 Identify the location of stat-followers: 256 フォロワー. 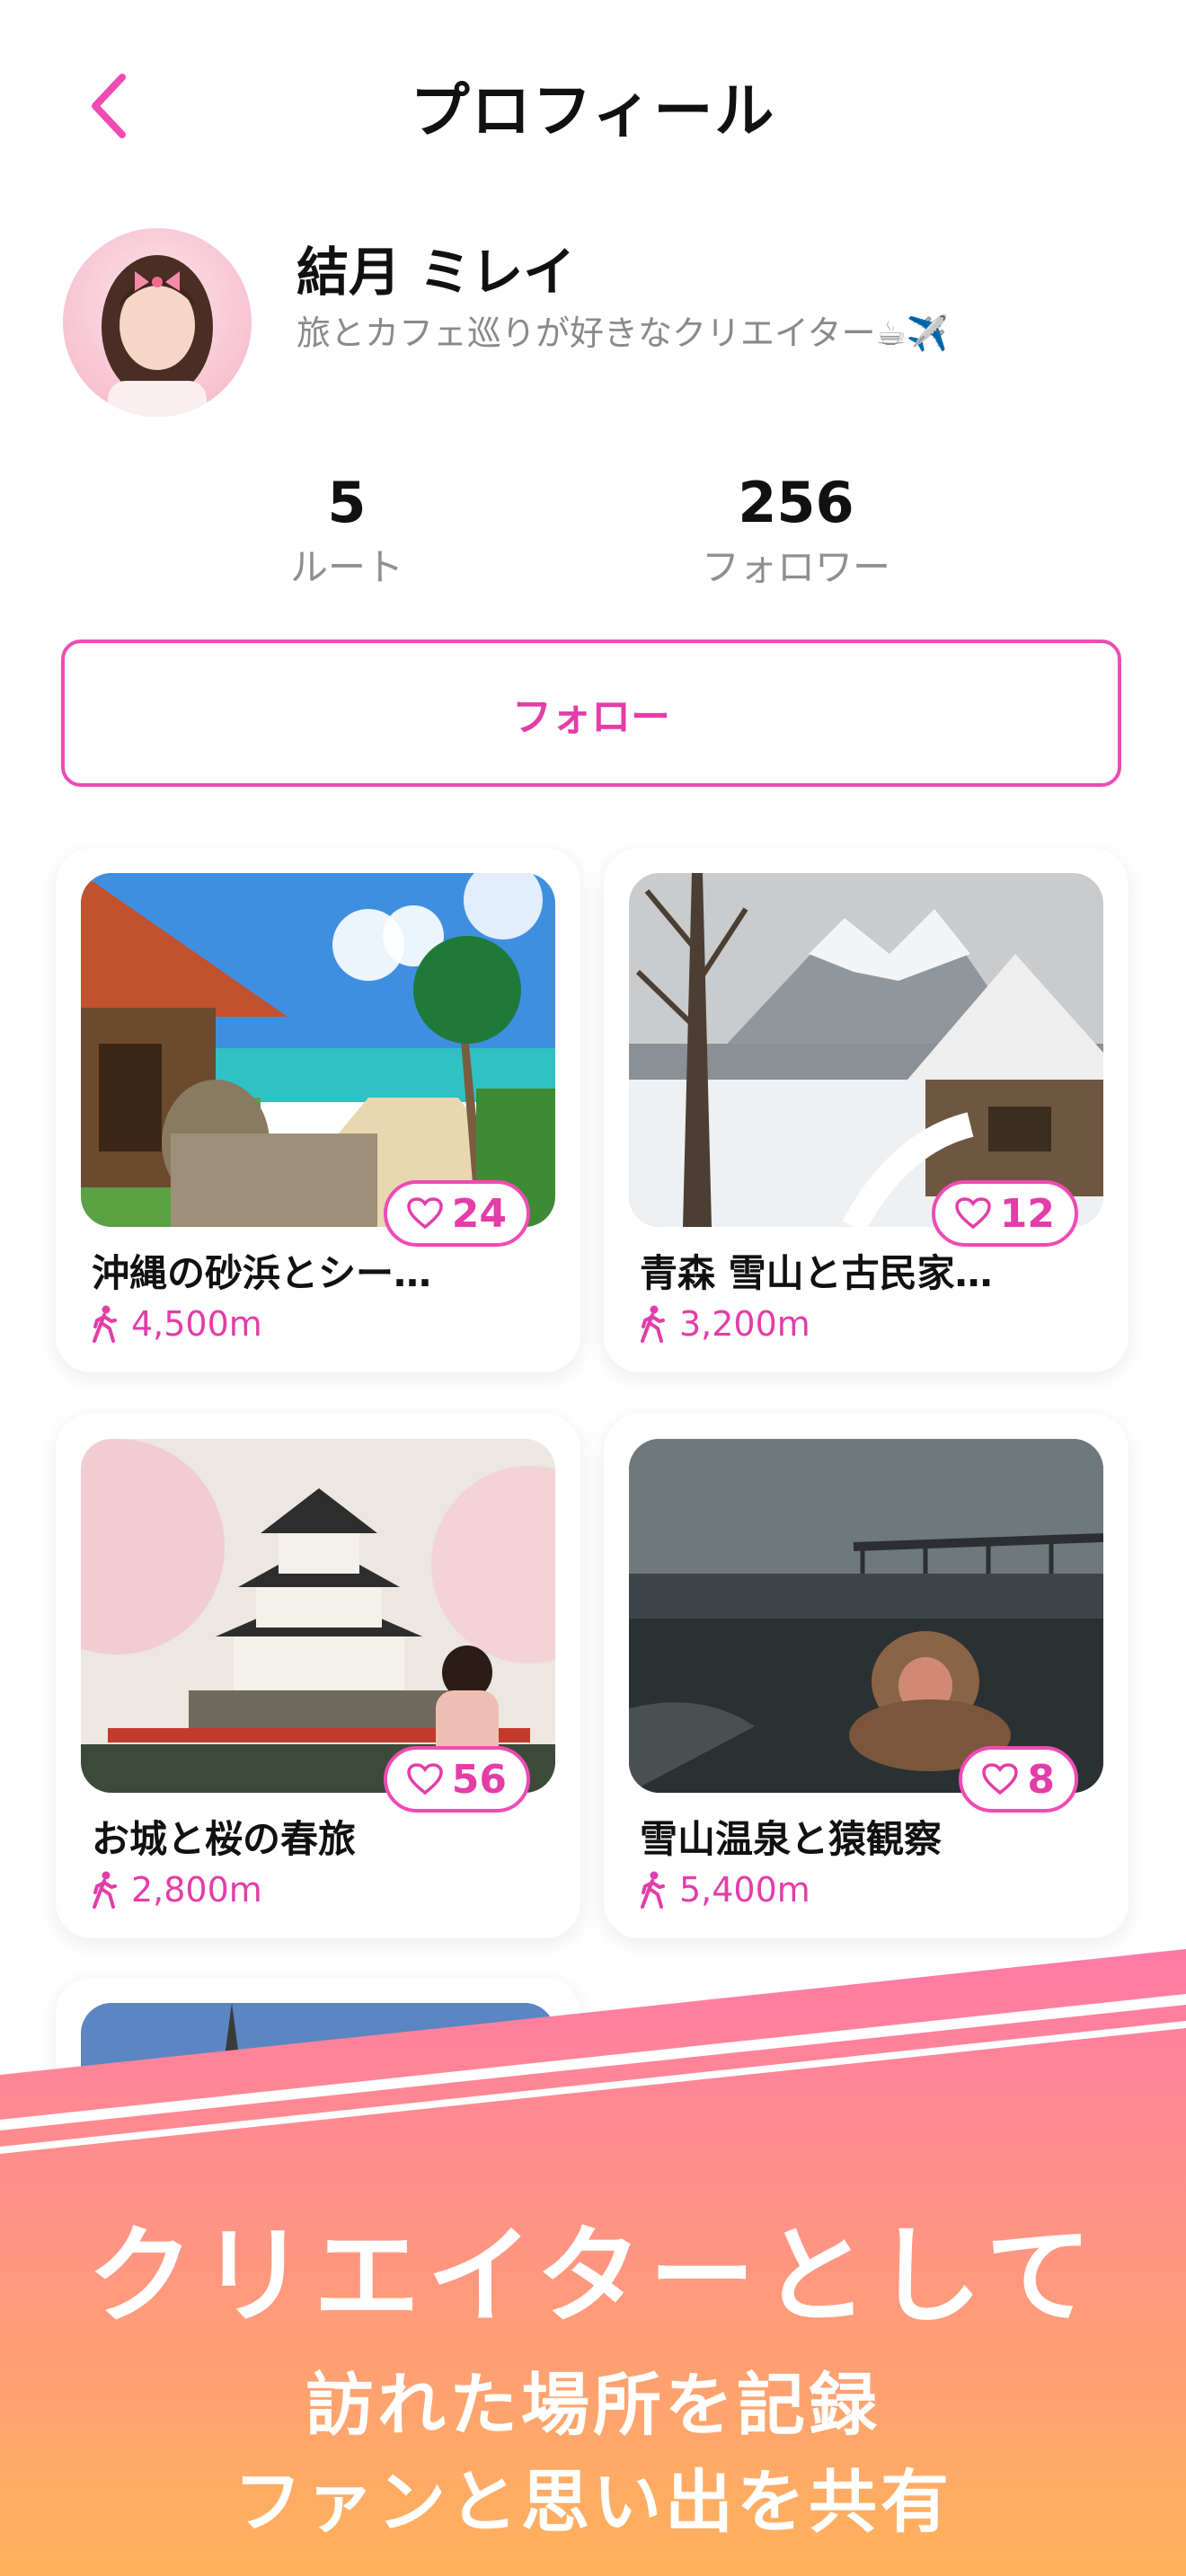
(796, 531).